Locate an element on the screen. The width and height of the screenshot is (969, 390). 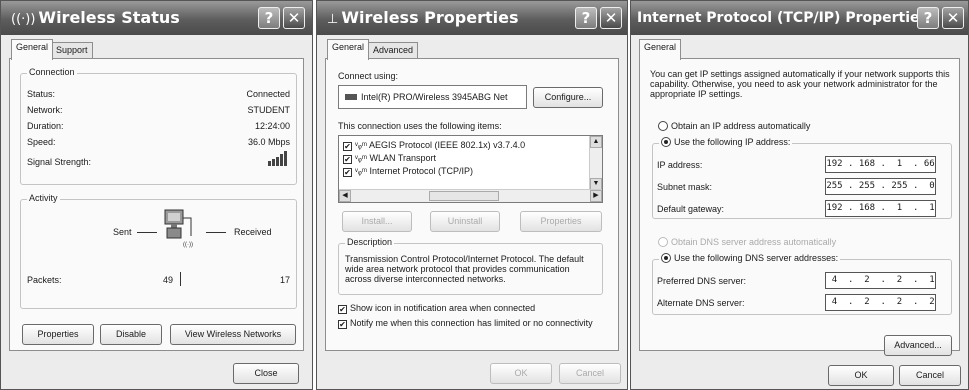
packets-sent-value: 49 is located at coordinates (167, 280).